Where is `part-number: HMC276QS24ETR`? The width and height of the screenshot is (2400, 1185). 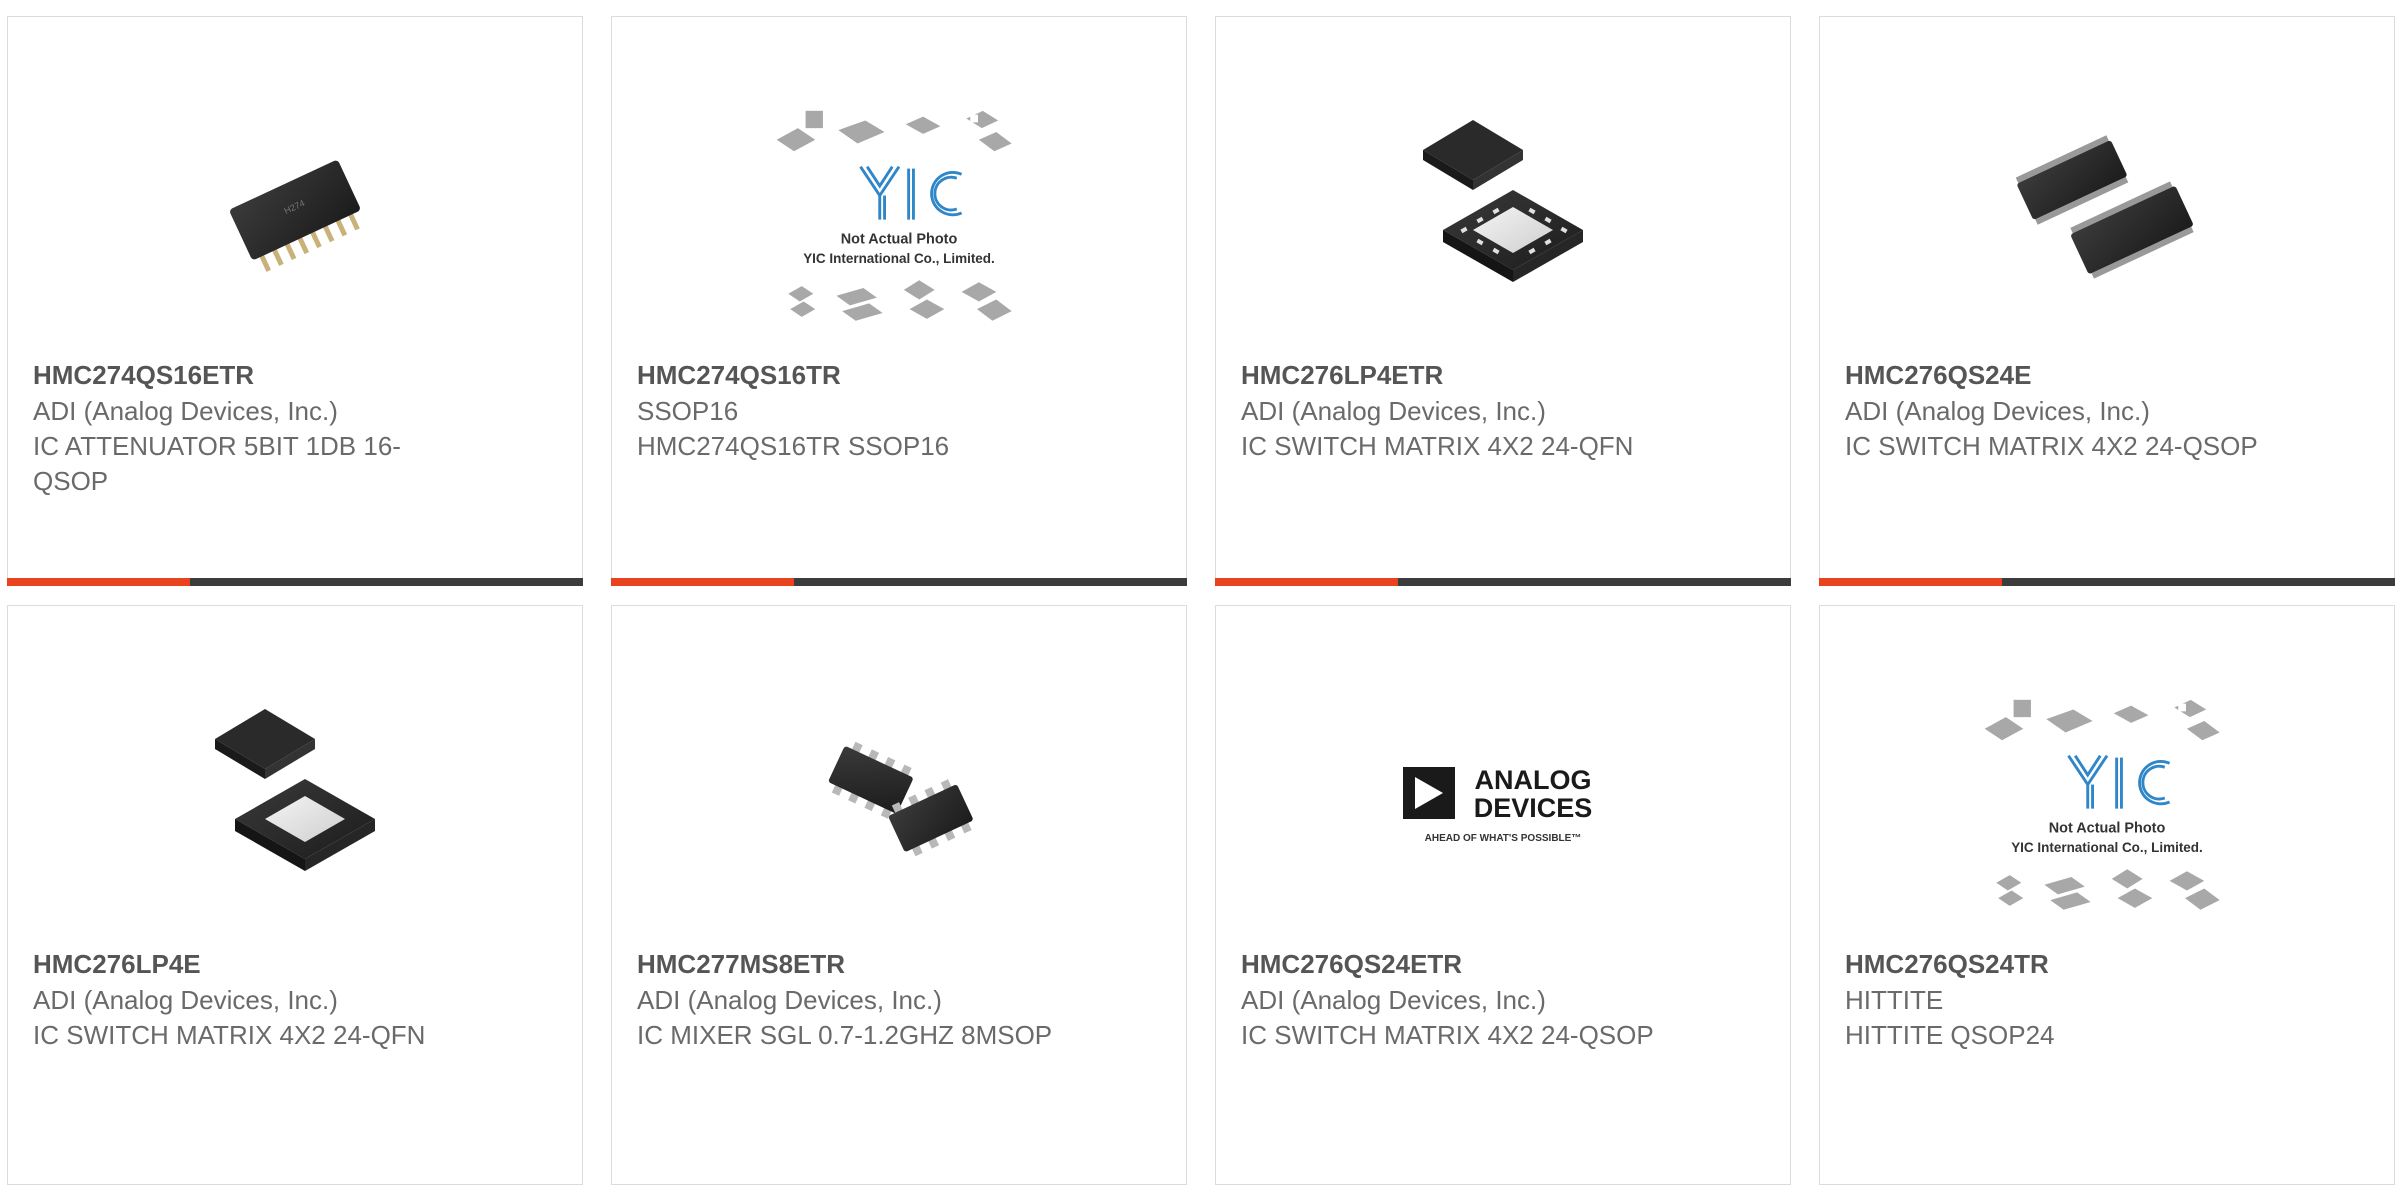 part-number: HMC276QS24ETR is located at coordinates (1456, 964).